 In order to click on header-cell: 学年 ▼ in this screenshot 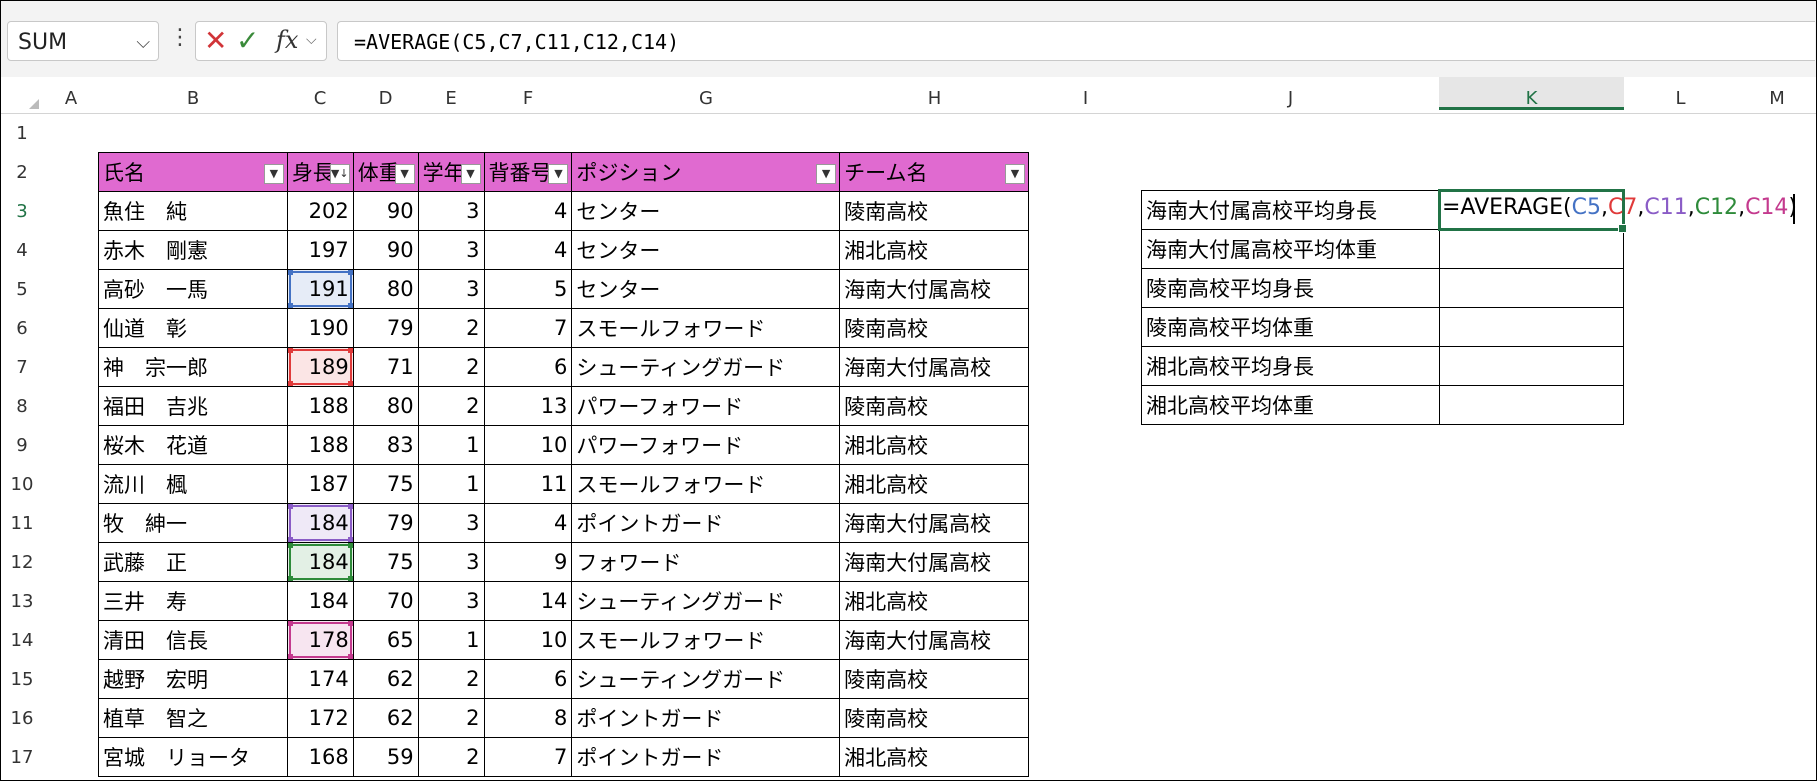, I will do `click(451, 172)`.